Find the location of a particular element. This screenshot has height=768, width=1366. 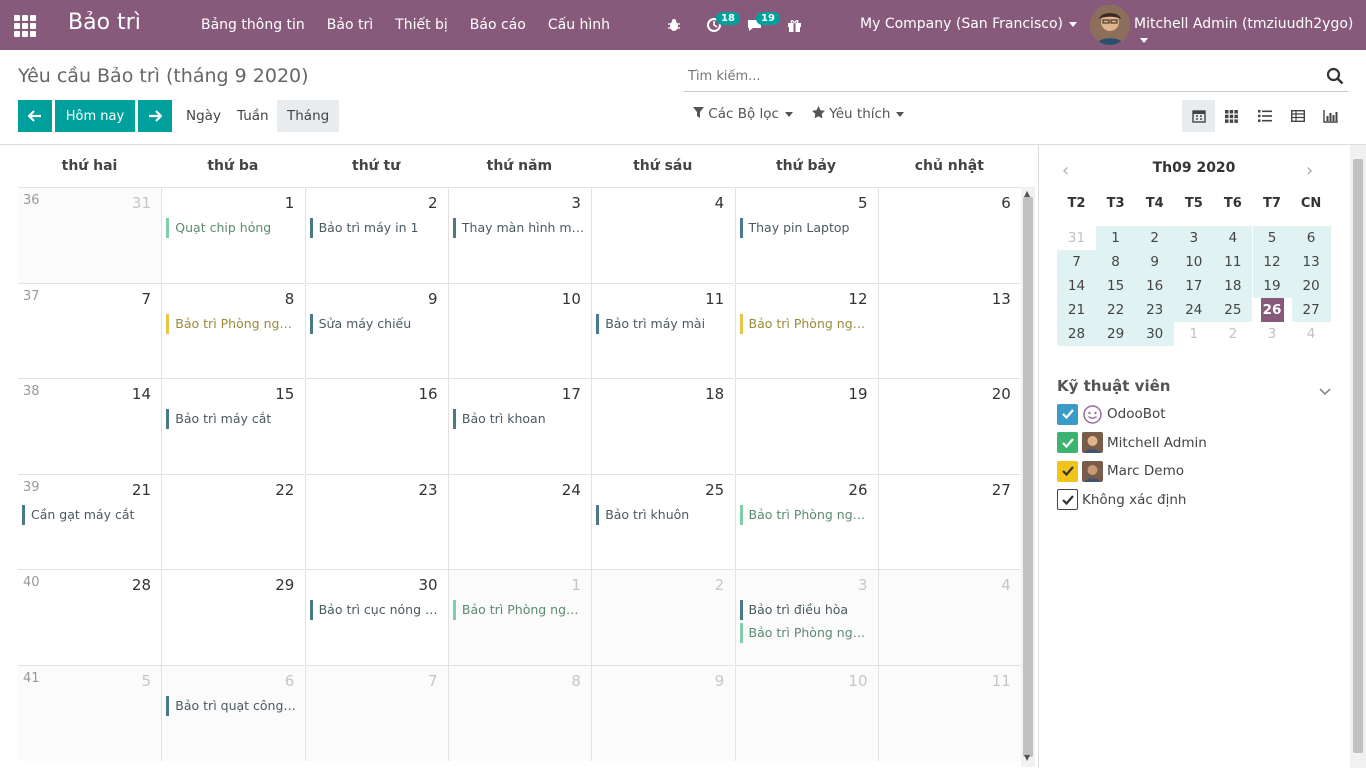

calendar-scrollbar: ▲ ▼ is located at coordinates (1028, 477).